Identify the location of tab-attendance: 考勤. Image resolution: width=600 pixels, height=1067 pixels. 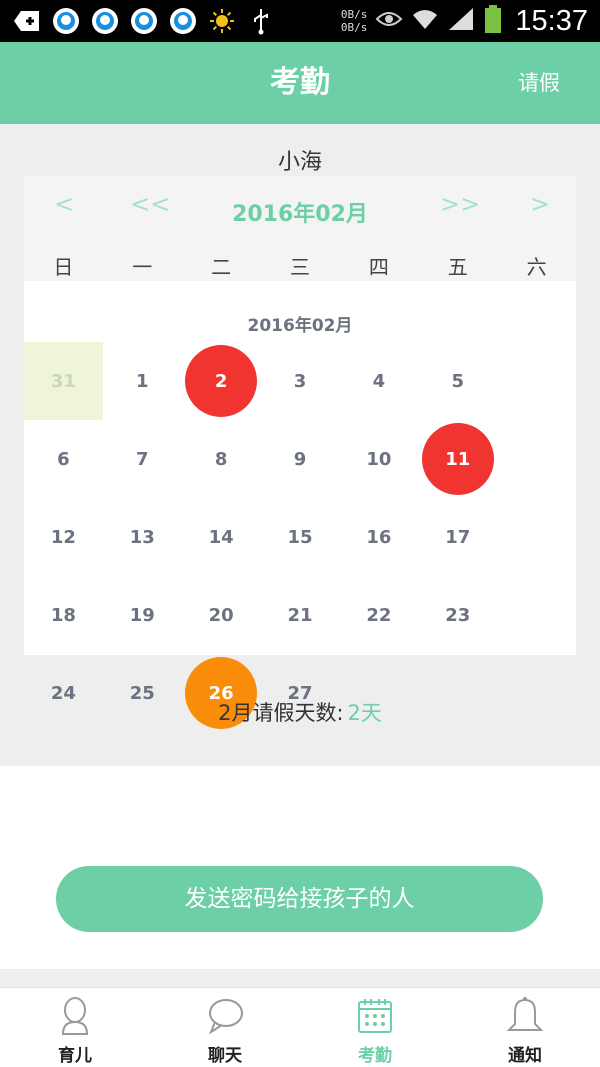
(375, 1027).